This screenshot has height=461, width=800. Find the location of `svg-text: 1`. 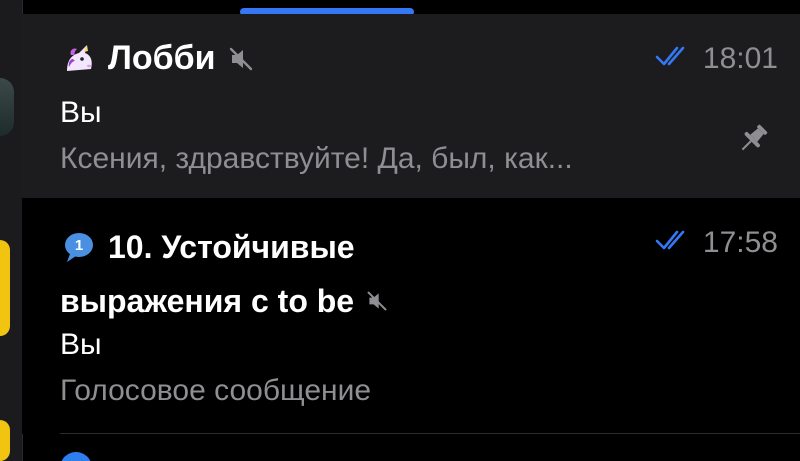

svg-text: 1 is located at coordinates (79, 245).